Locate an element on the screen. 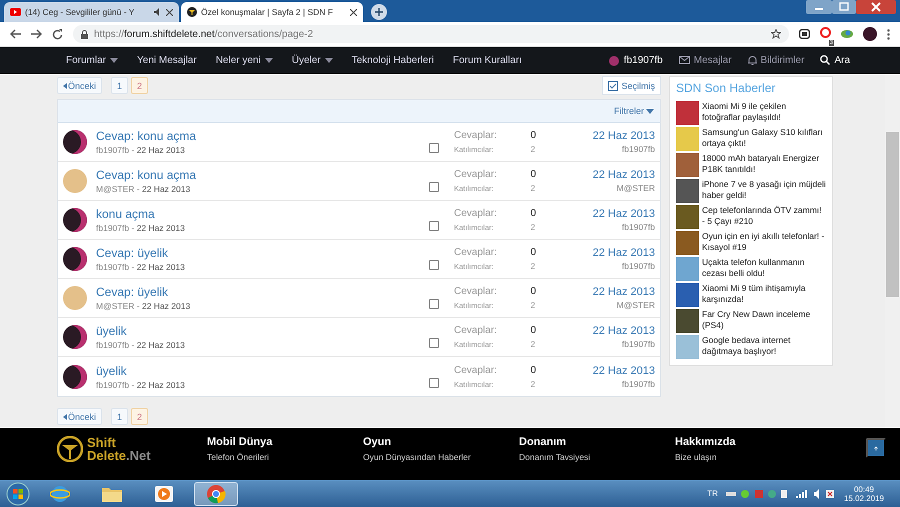  messages-link: Mesajlar is located at coordinates (705, 60).